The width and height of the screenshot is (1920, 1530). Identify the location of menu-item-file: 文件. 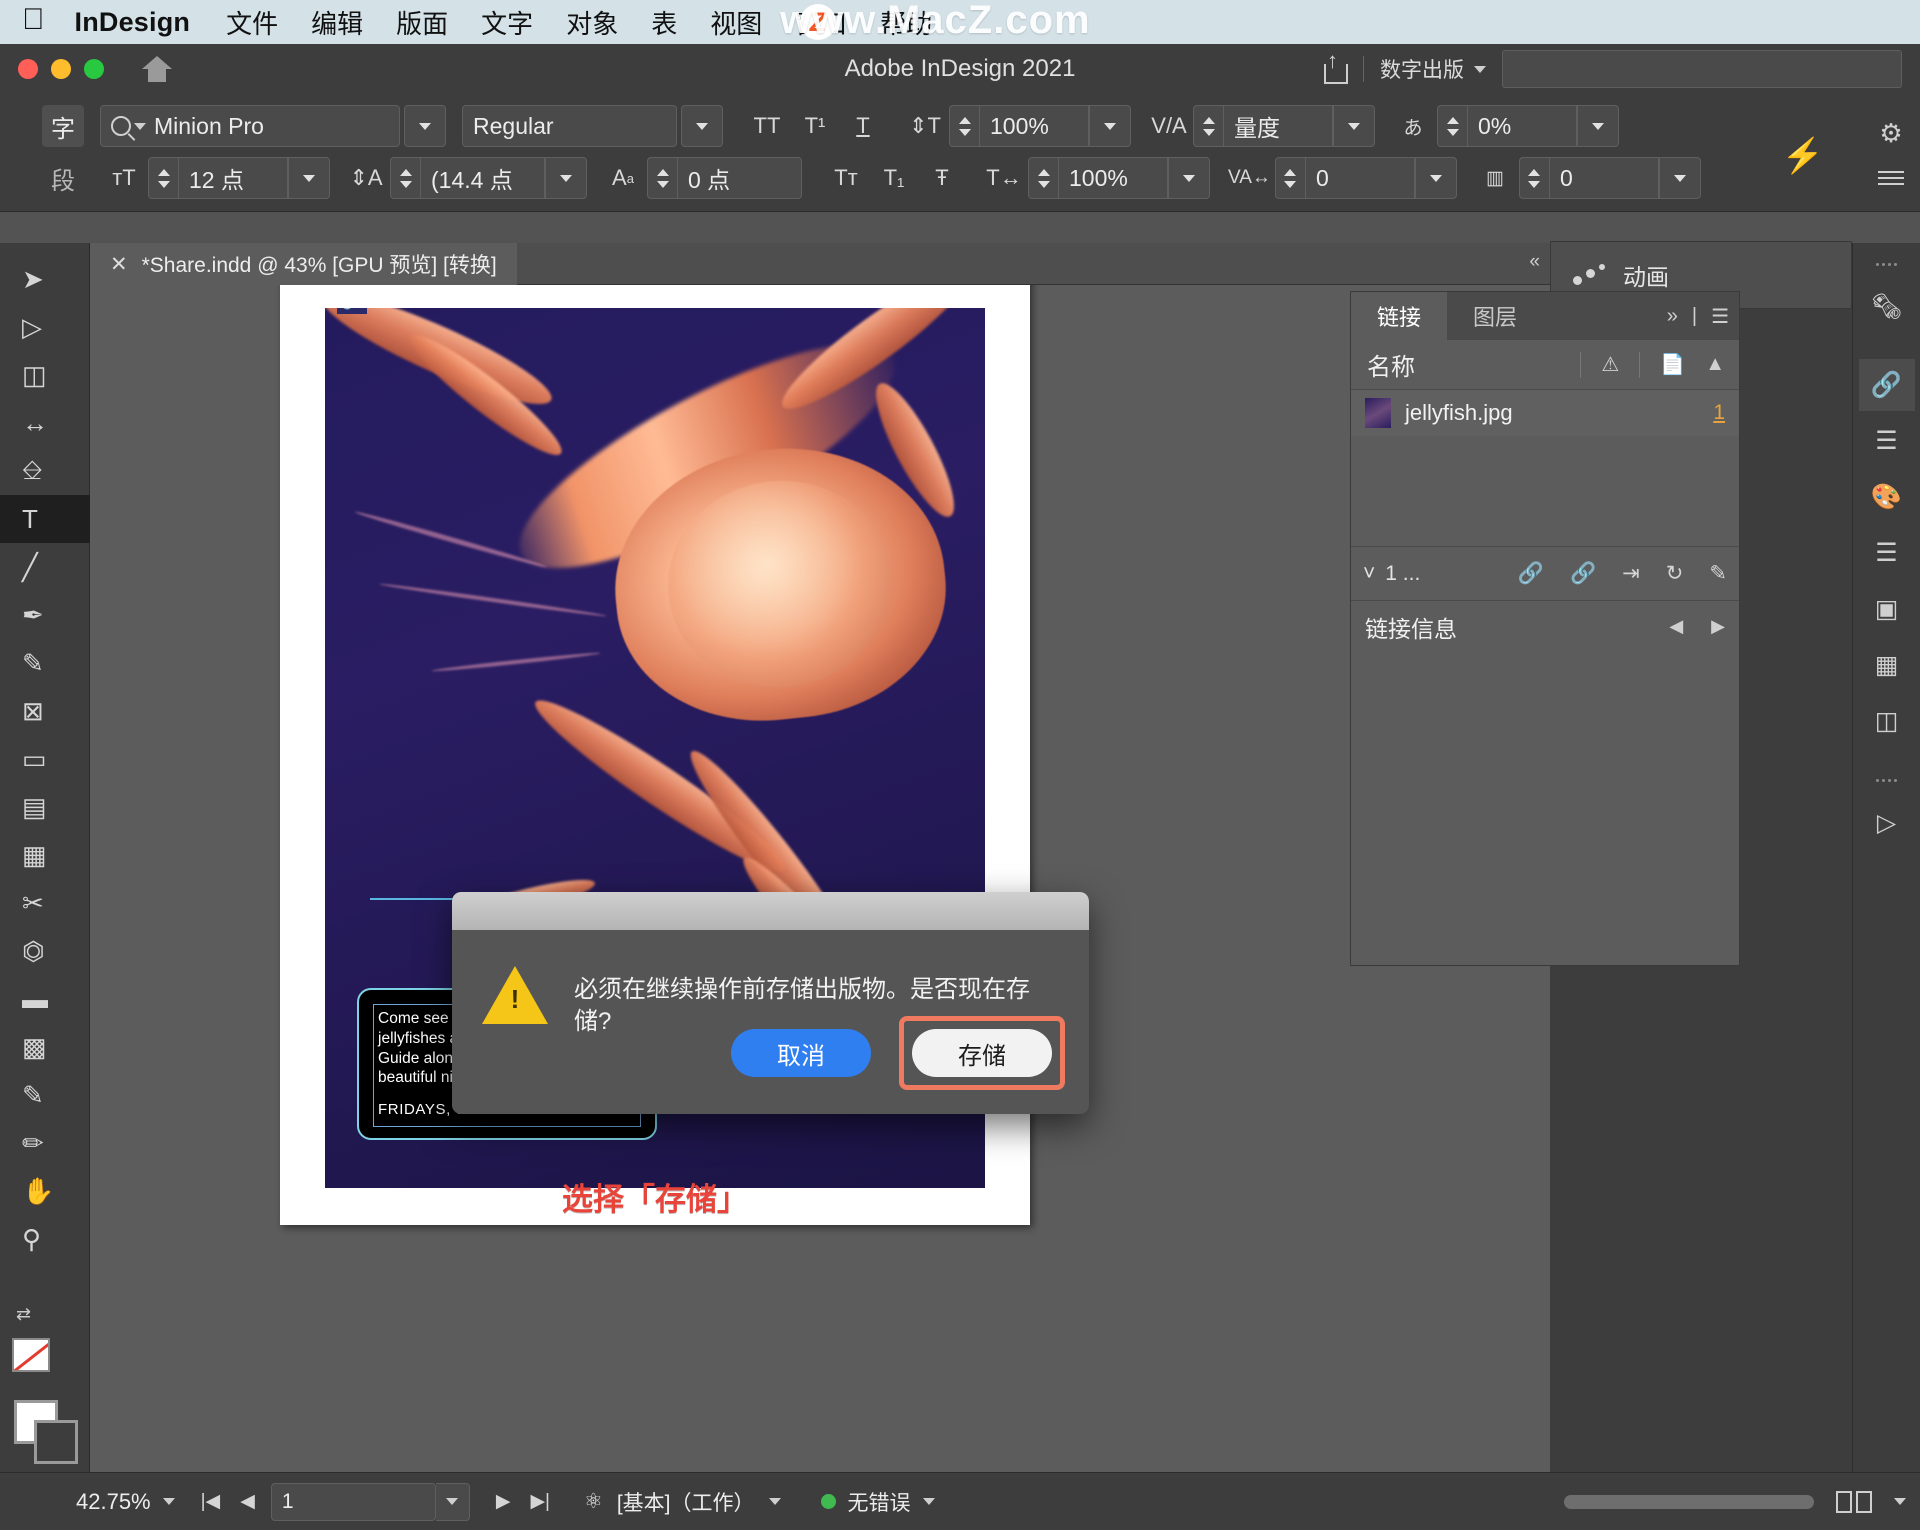
(252, 22).